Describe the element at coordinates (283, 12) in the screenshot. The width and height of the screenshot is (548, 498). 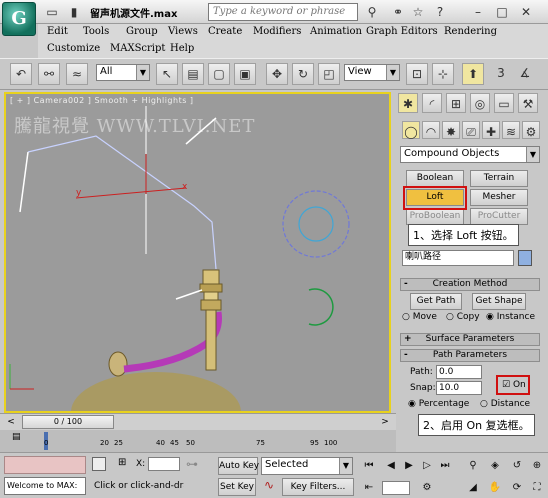
I see `search-input: Type a keyword or phrase` at that location.